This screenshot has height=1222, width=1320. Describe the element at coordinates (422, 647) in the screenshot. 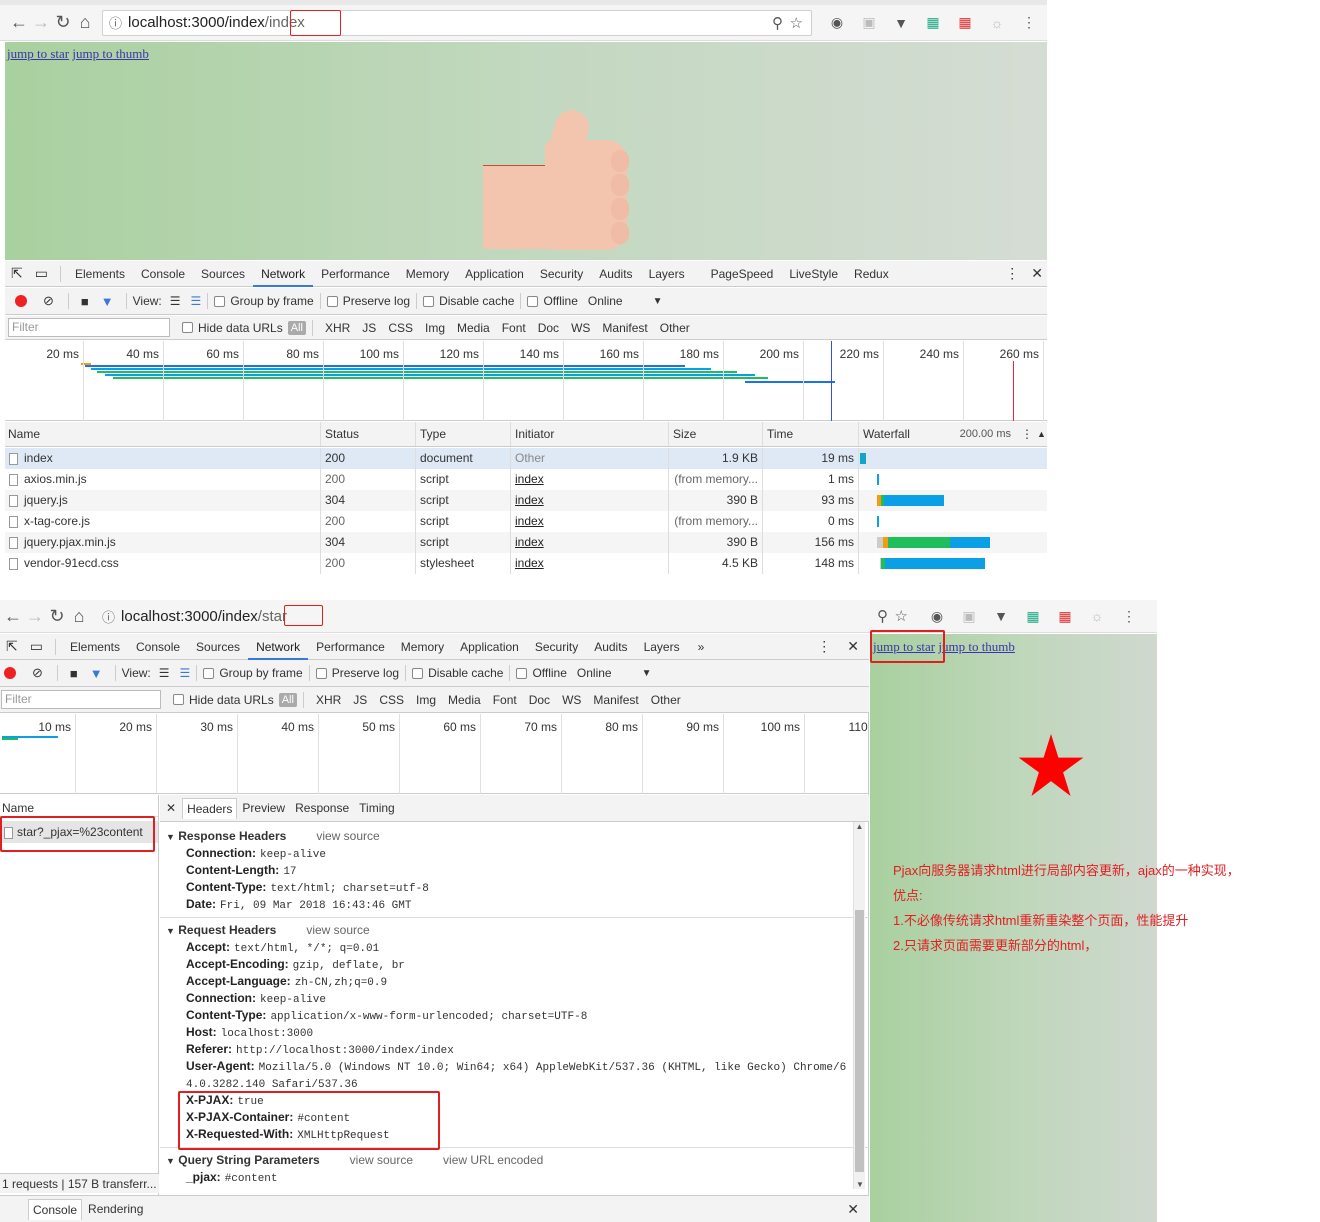

I see `tab-memory: Memory` at that location.